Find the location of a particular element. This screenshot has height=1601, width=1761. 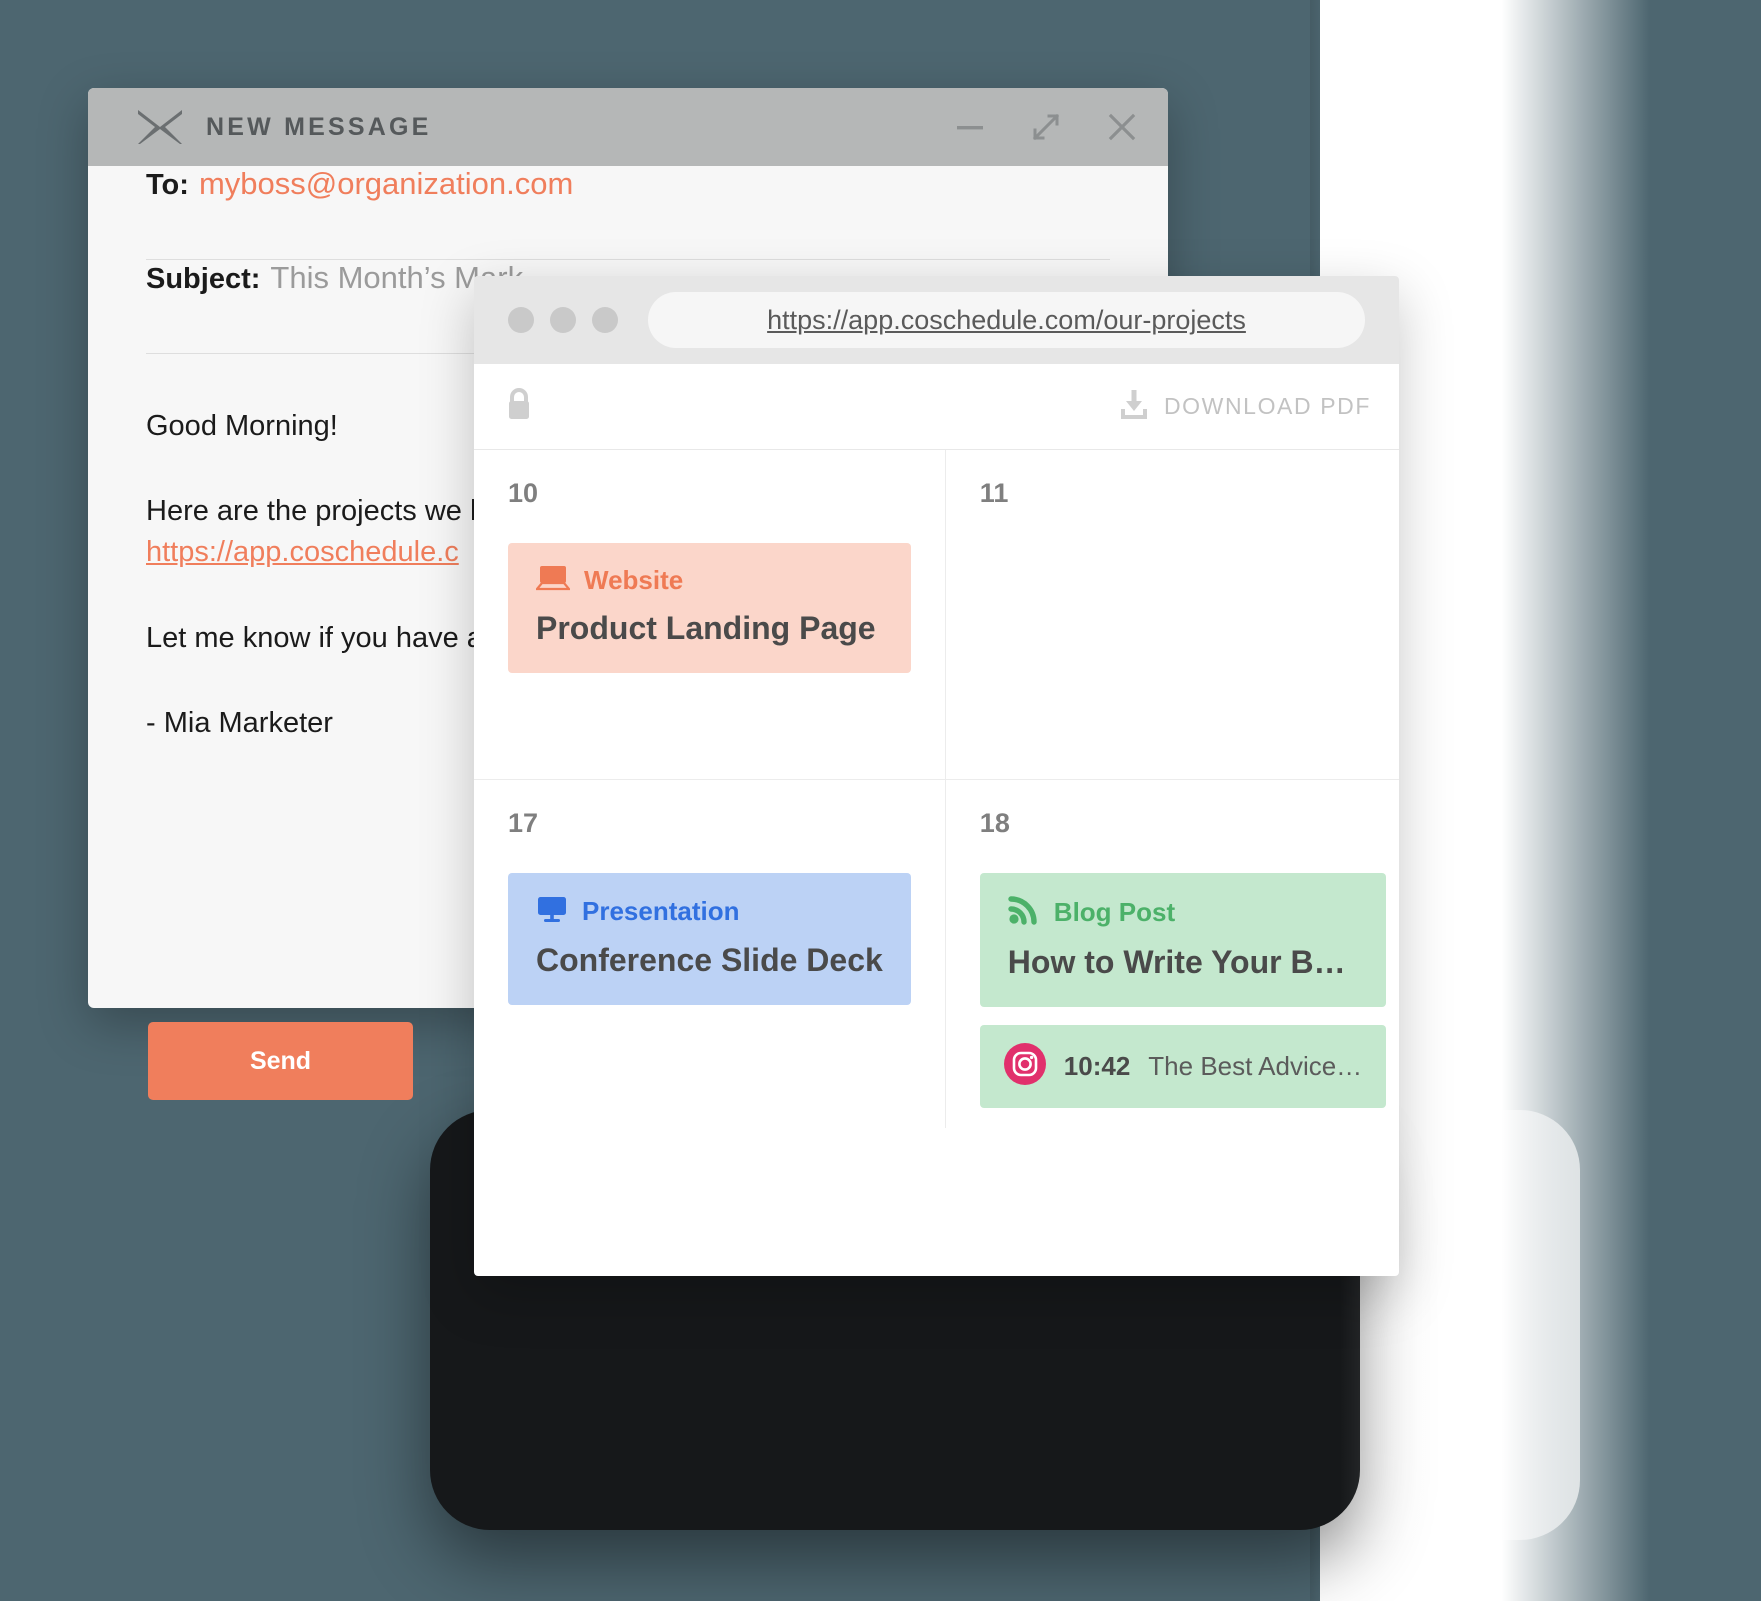

card-type-label: Presentation is located at coordinates (661, 911).